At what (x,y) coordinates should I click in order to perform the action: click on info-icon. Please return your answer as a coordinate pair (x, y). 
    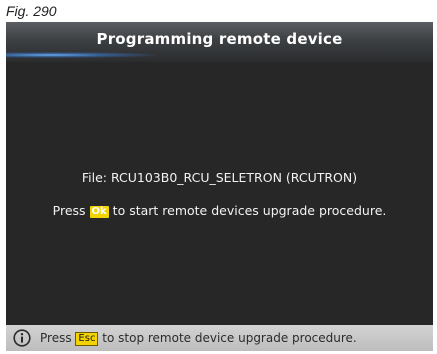
    Looking at the image, I should click on (22, 338).